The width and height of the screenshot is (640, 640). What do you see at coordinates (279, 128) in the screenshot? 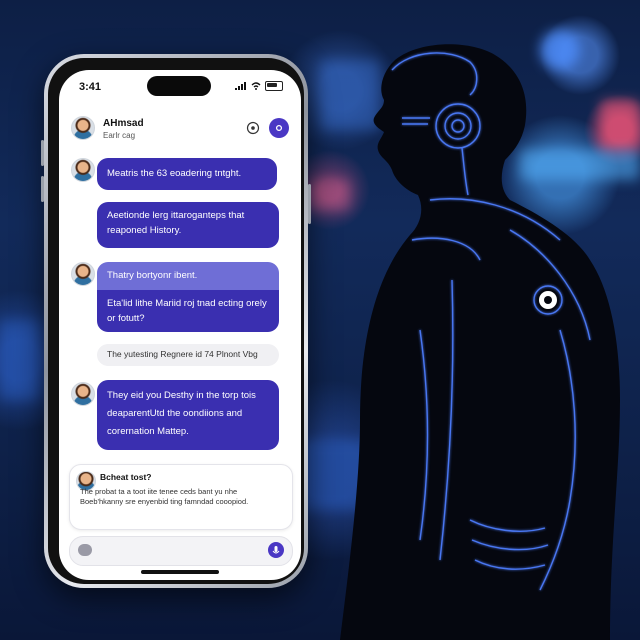
I see `more-icon` at bounding box center [279, 128].